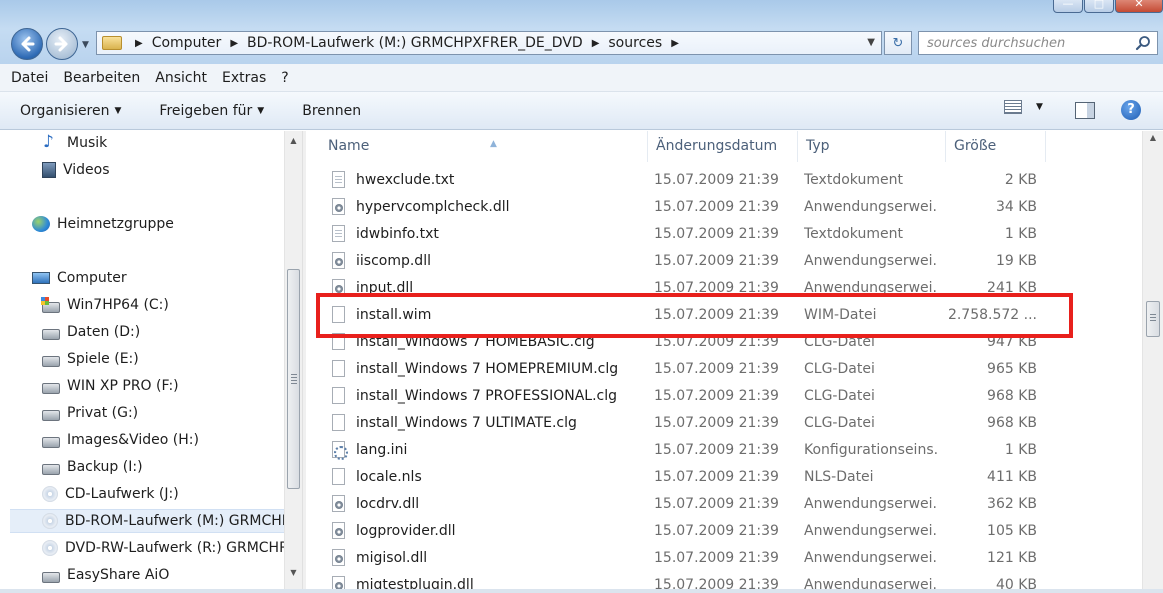  Describe the element at coordinates (1019, 43) in the screenshot. I see `search-input` at that location.